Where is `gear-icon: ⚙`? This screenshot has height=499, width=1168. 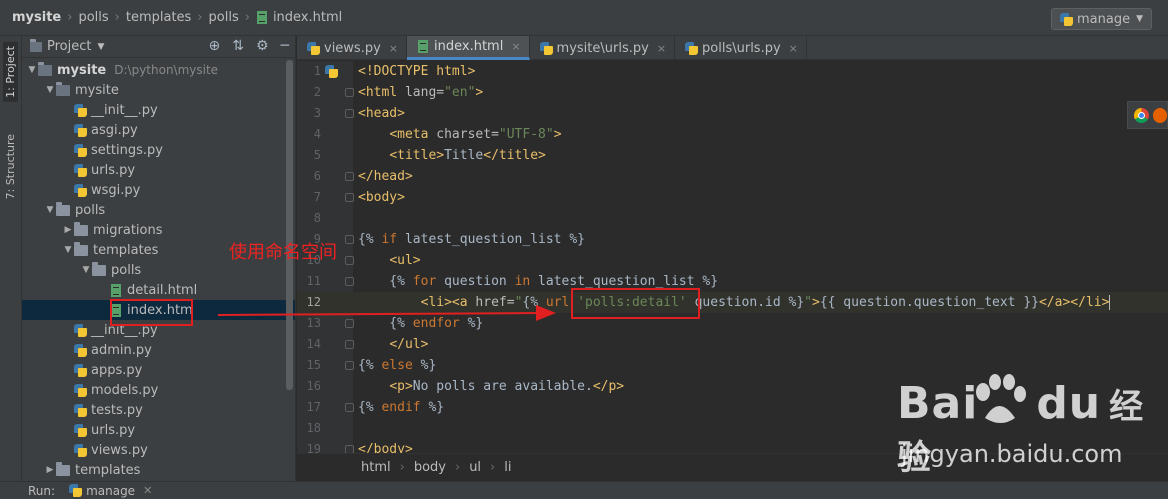 gear-icon: ⚙ is located at coordinates (262, 46).